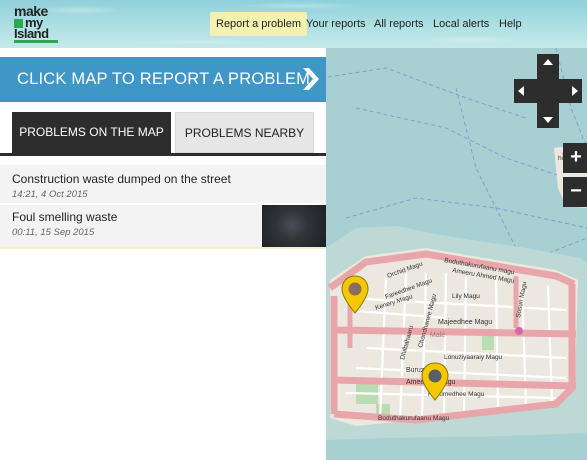 The width and height of the screenshot is (587, 460). I want to click on nav-all-reports: All reports, so click(399, 24).